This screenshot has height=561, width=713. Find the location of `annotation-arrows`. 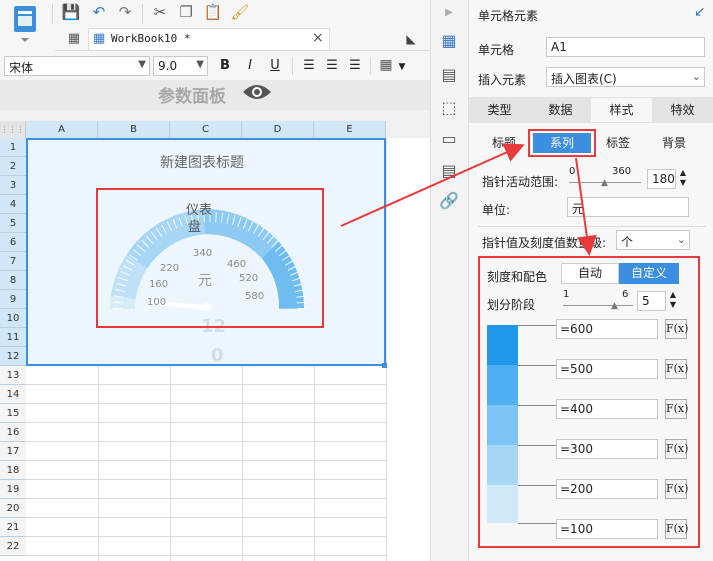

annotation-arrows is located at coordinates (468, 199).